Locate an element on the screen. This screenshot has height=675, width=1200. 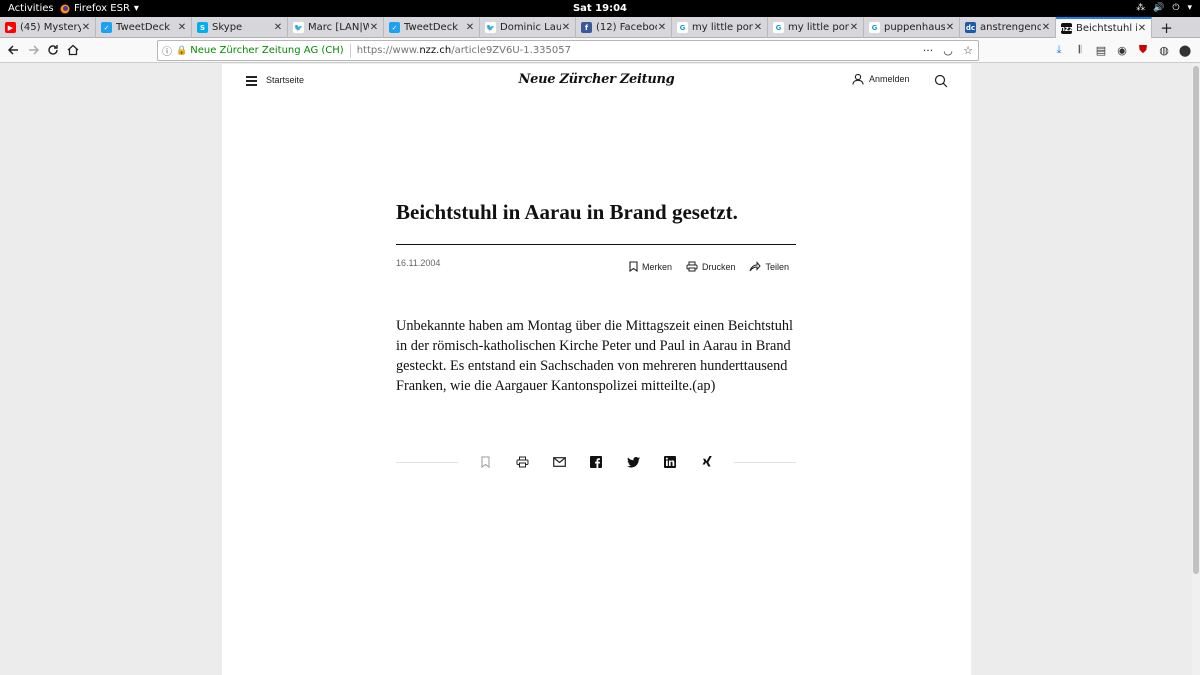
url-domain: nzz.ch is located at coordinates (435, 50).